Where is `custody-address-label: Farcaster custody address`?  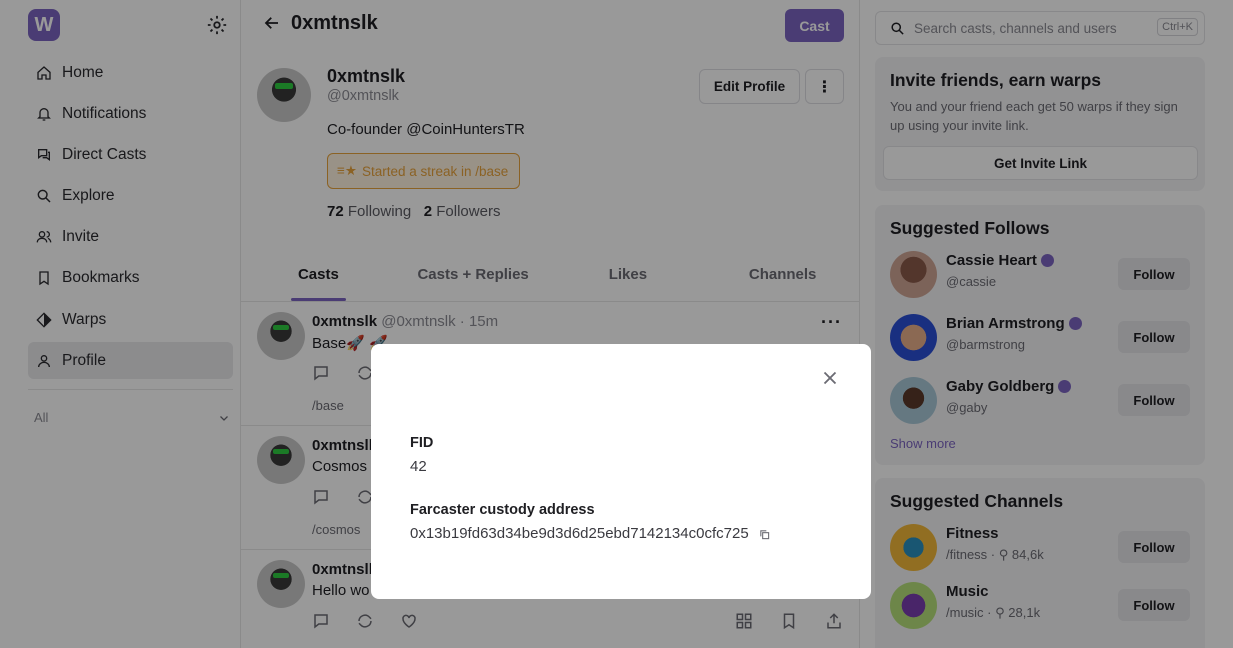
custody-address-label: Farcaster custody address is located at coordinates (502, 510).